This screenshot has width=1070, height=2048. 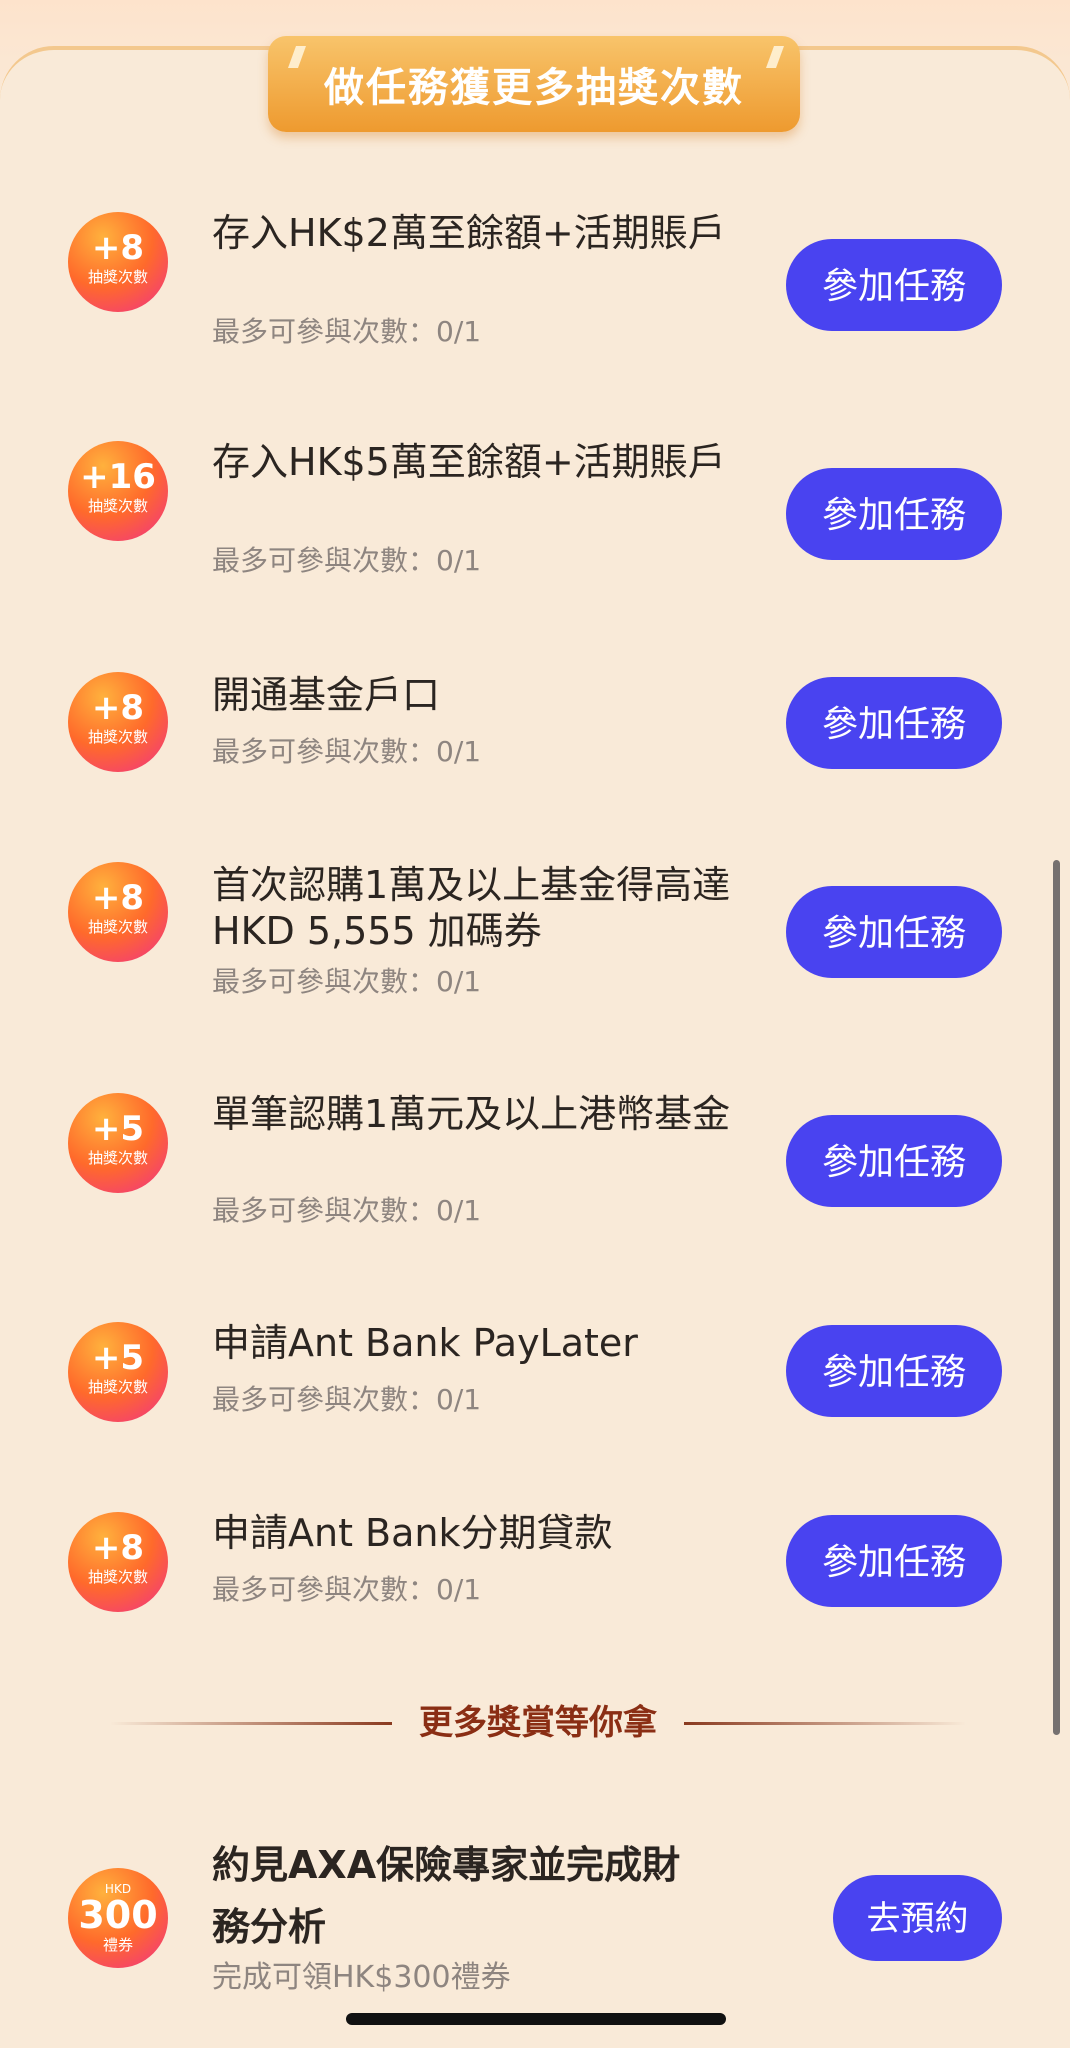 I want to click on divider-line-left, so click(x=251, y=1723).